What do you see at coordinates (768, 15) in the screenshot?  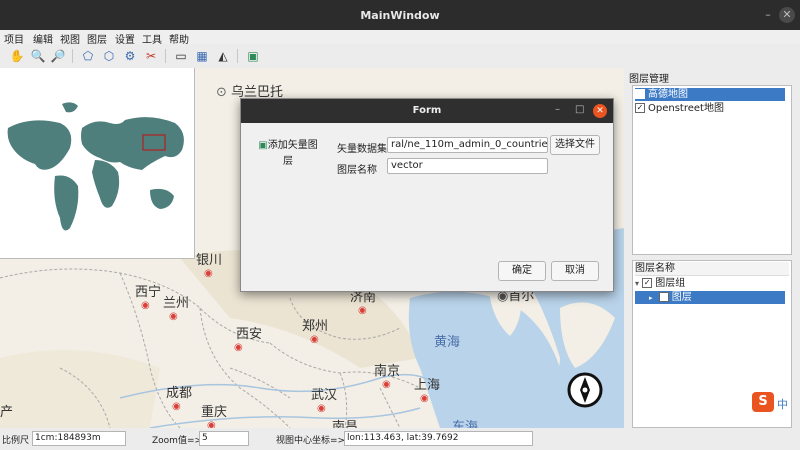 I see `minimize-button: –` at bounding box center [768, 15].